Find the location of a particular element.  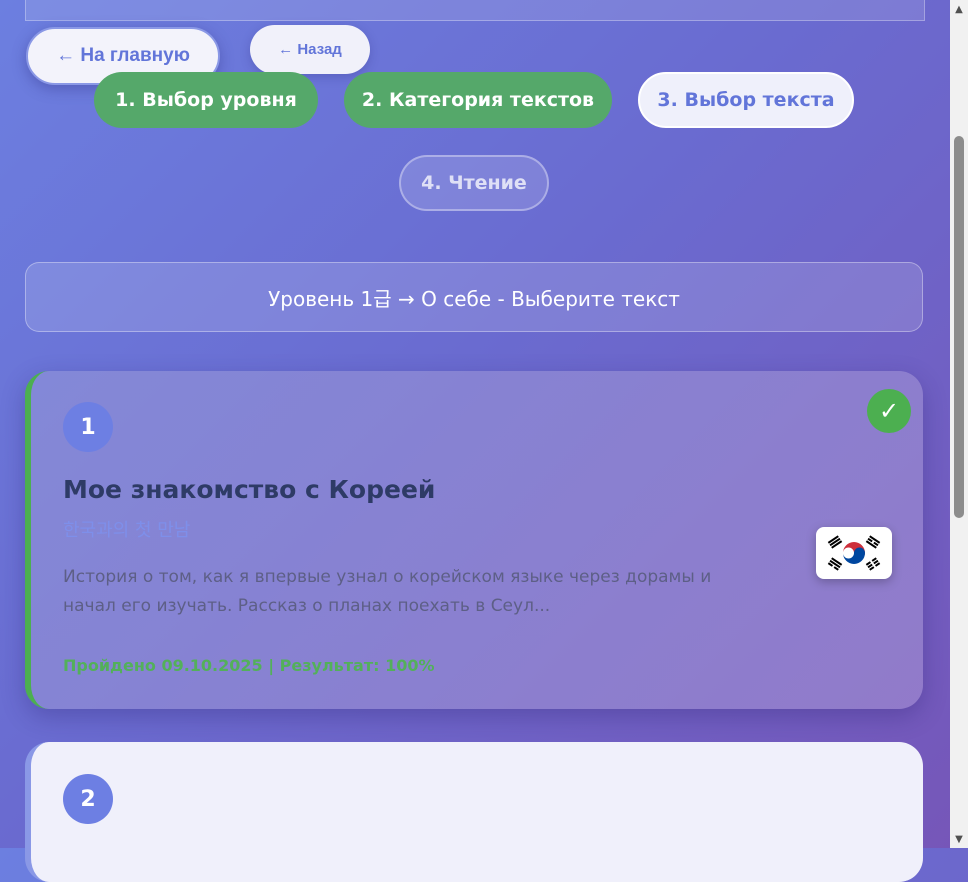

step-text-select: 3. Выбор текста is located at coordinates (746, 100).